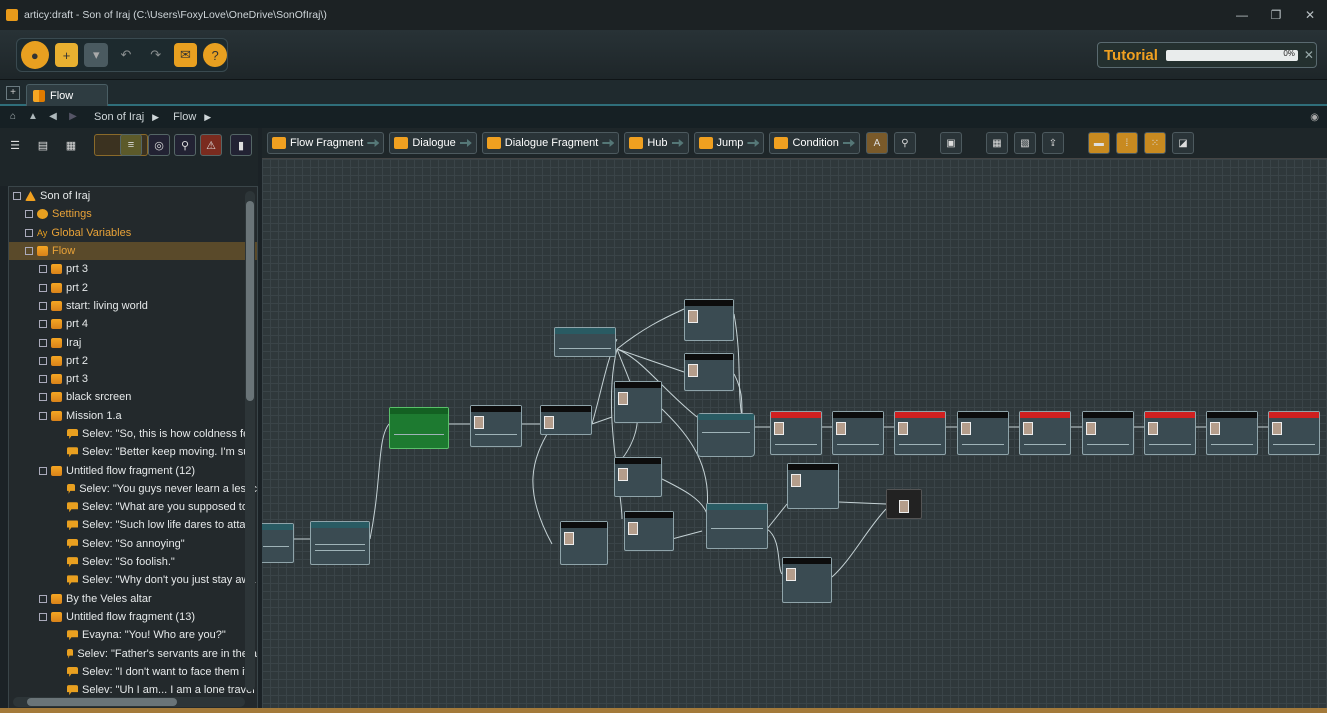 Image resolution: width=1327 pixels, height=713 pixels. Describe the element at coordinates (184, 117) in the screenshot. I see `breadcrumb-item-flow: Flow` at that location.